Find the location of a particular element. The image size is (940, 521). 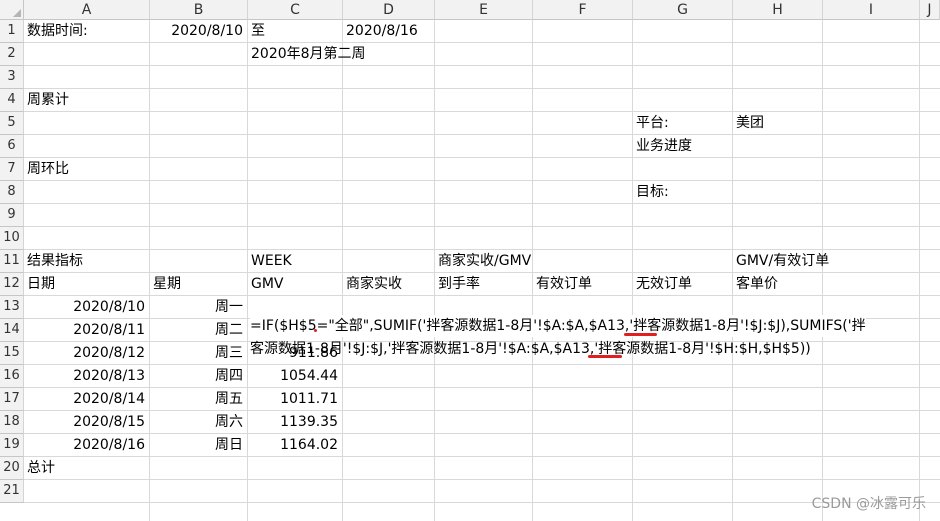

row-header-1: 1 is located at coordinates (12, 31).